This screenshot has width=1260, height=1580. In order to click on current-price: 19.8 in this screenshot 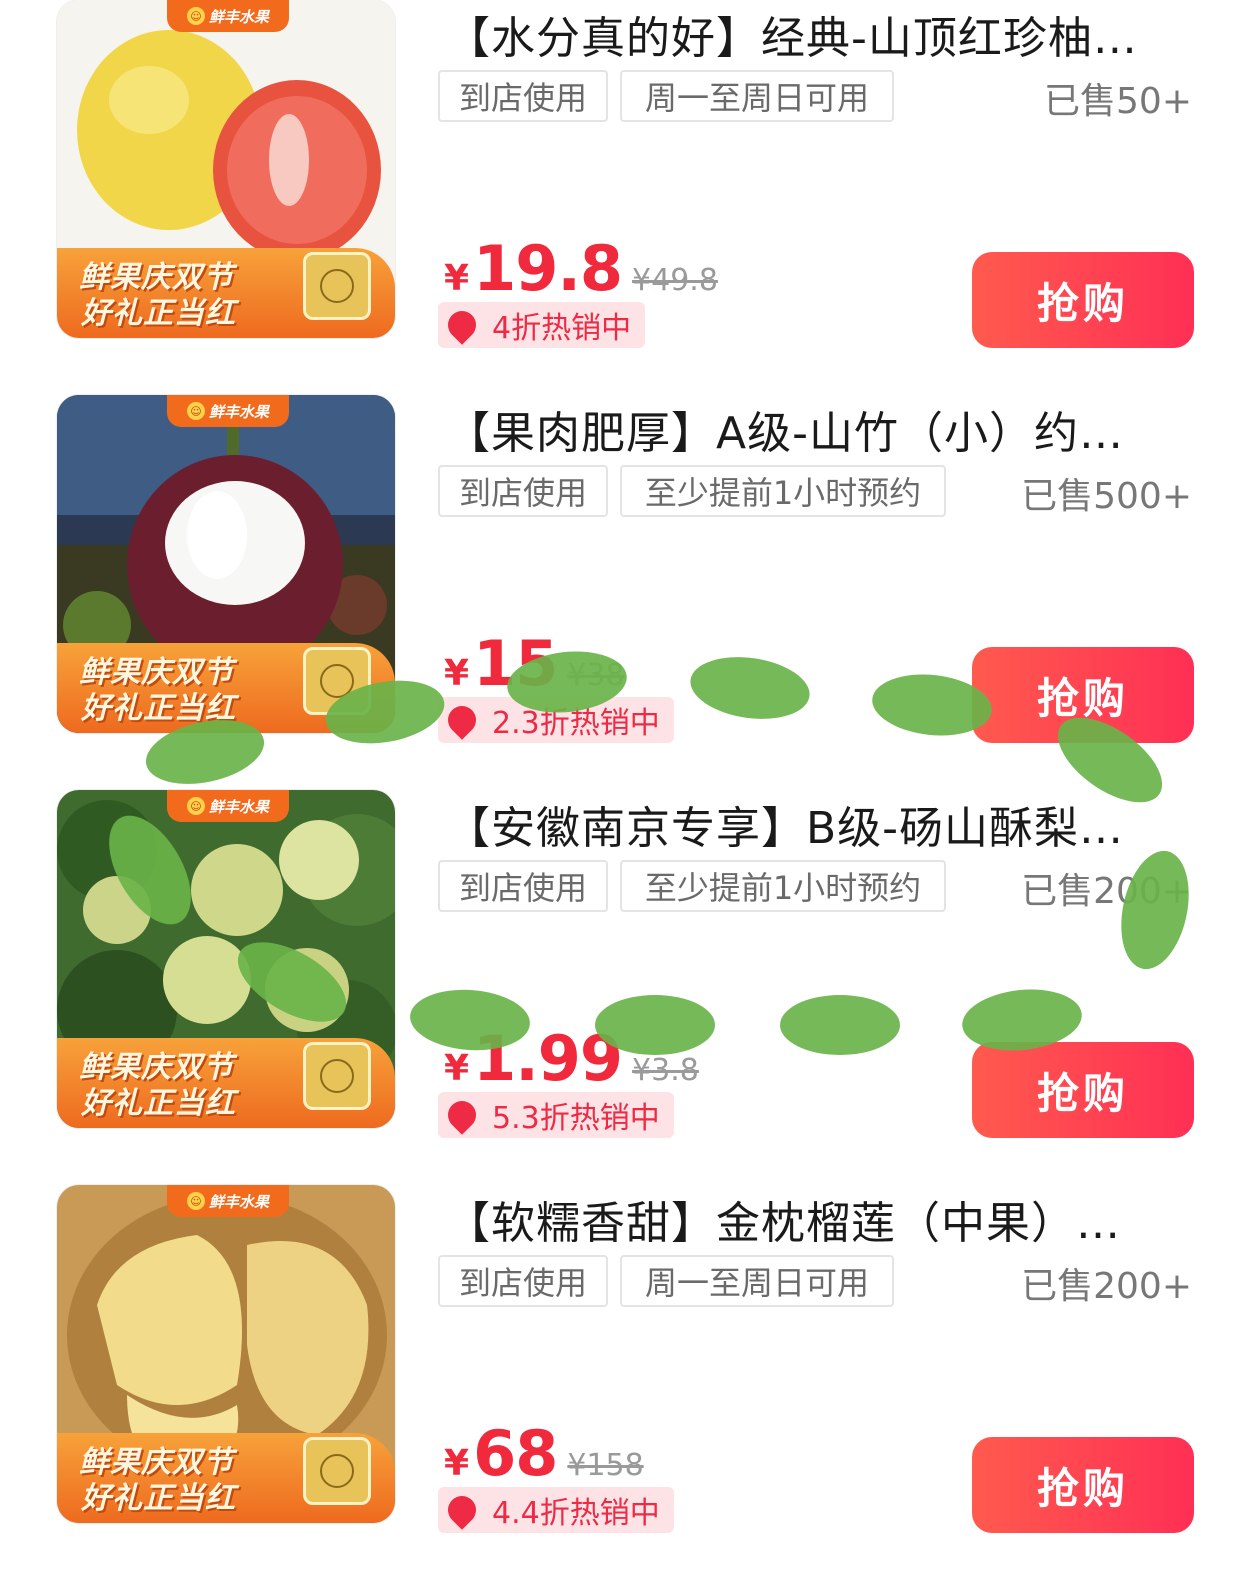, I will do `click(548, 268)`.